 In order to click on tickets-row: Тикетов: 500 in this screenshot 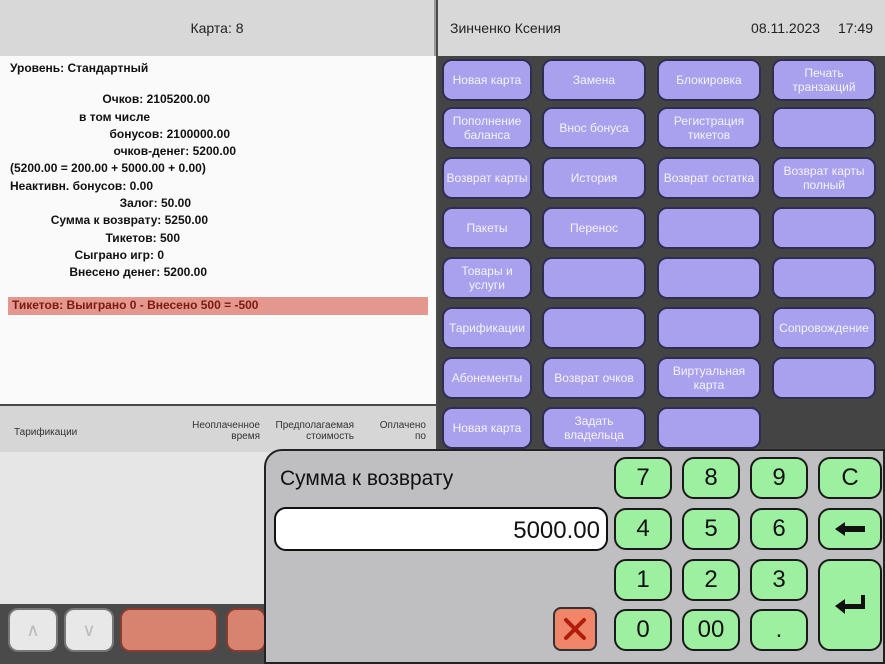, I will do `click(142, 237)`.